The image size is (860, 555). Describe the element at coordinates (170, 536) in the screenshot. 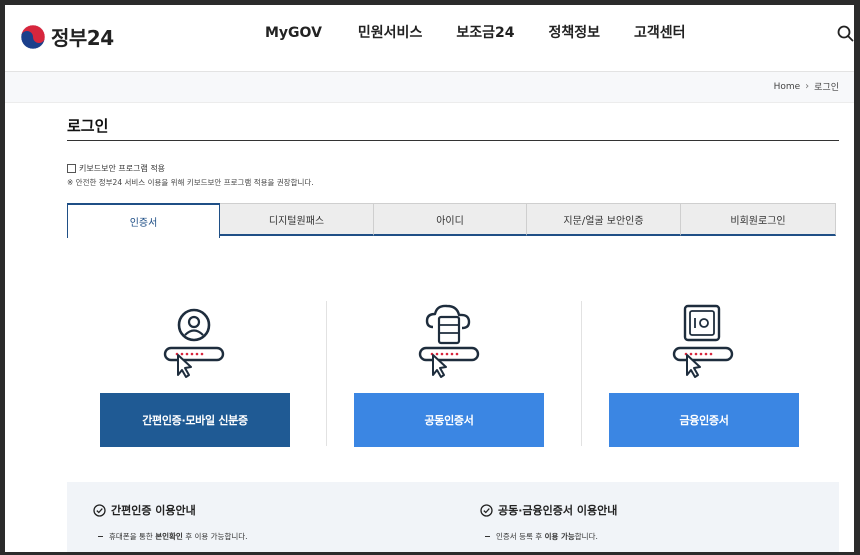

I see `simple-auth-guide-item: 휴대폰을 통한 본인확인 후 이용 가능합니다.` at that location.